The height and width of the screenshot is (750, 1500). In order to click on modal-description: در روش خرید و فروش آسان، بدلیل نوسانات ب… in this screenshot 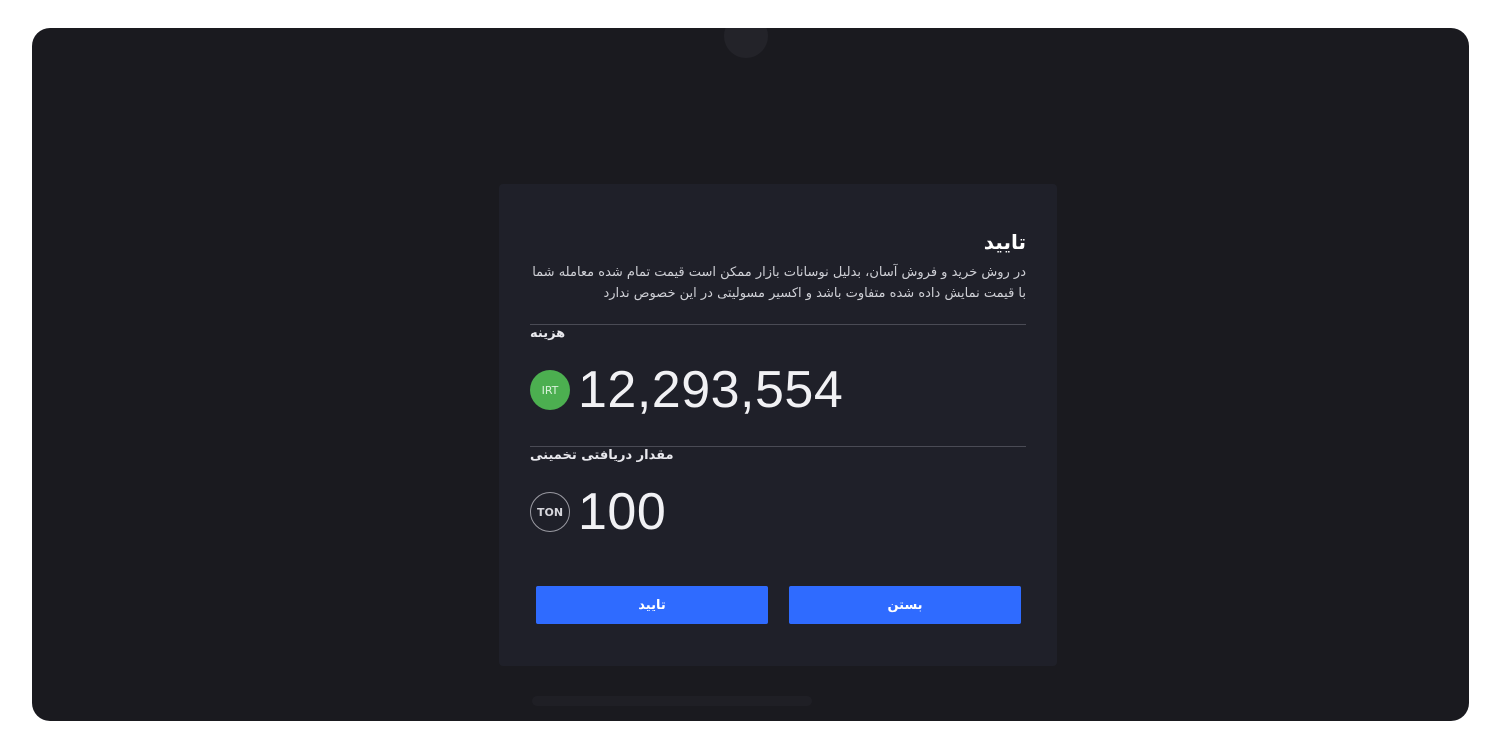, I will do `click(779, 283)`.